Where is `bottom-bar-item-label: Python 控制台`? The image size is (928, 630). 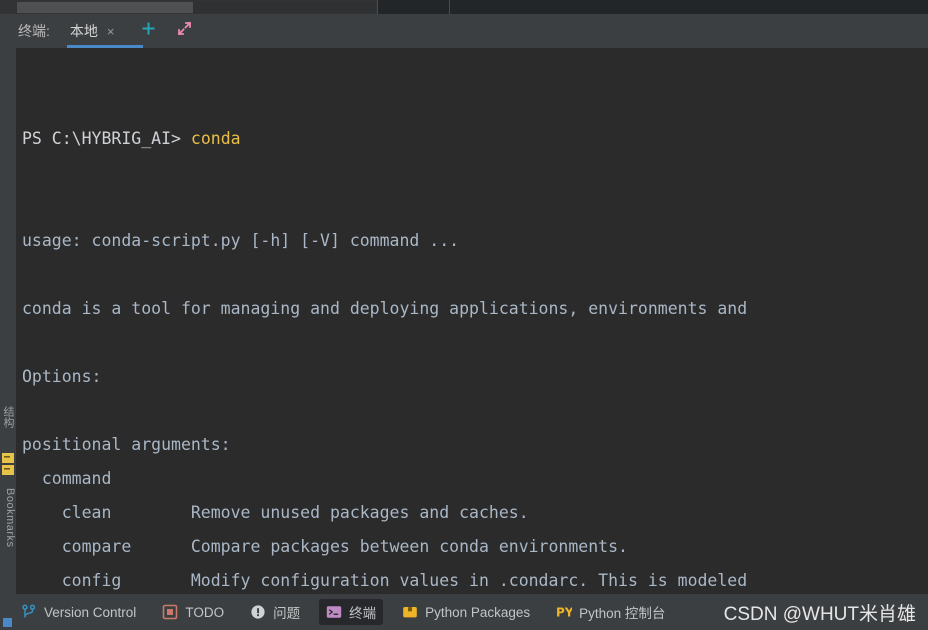
bottom-bar-item-label: Python 控制台 is located at coordinates (622, 613).